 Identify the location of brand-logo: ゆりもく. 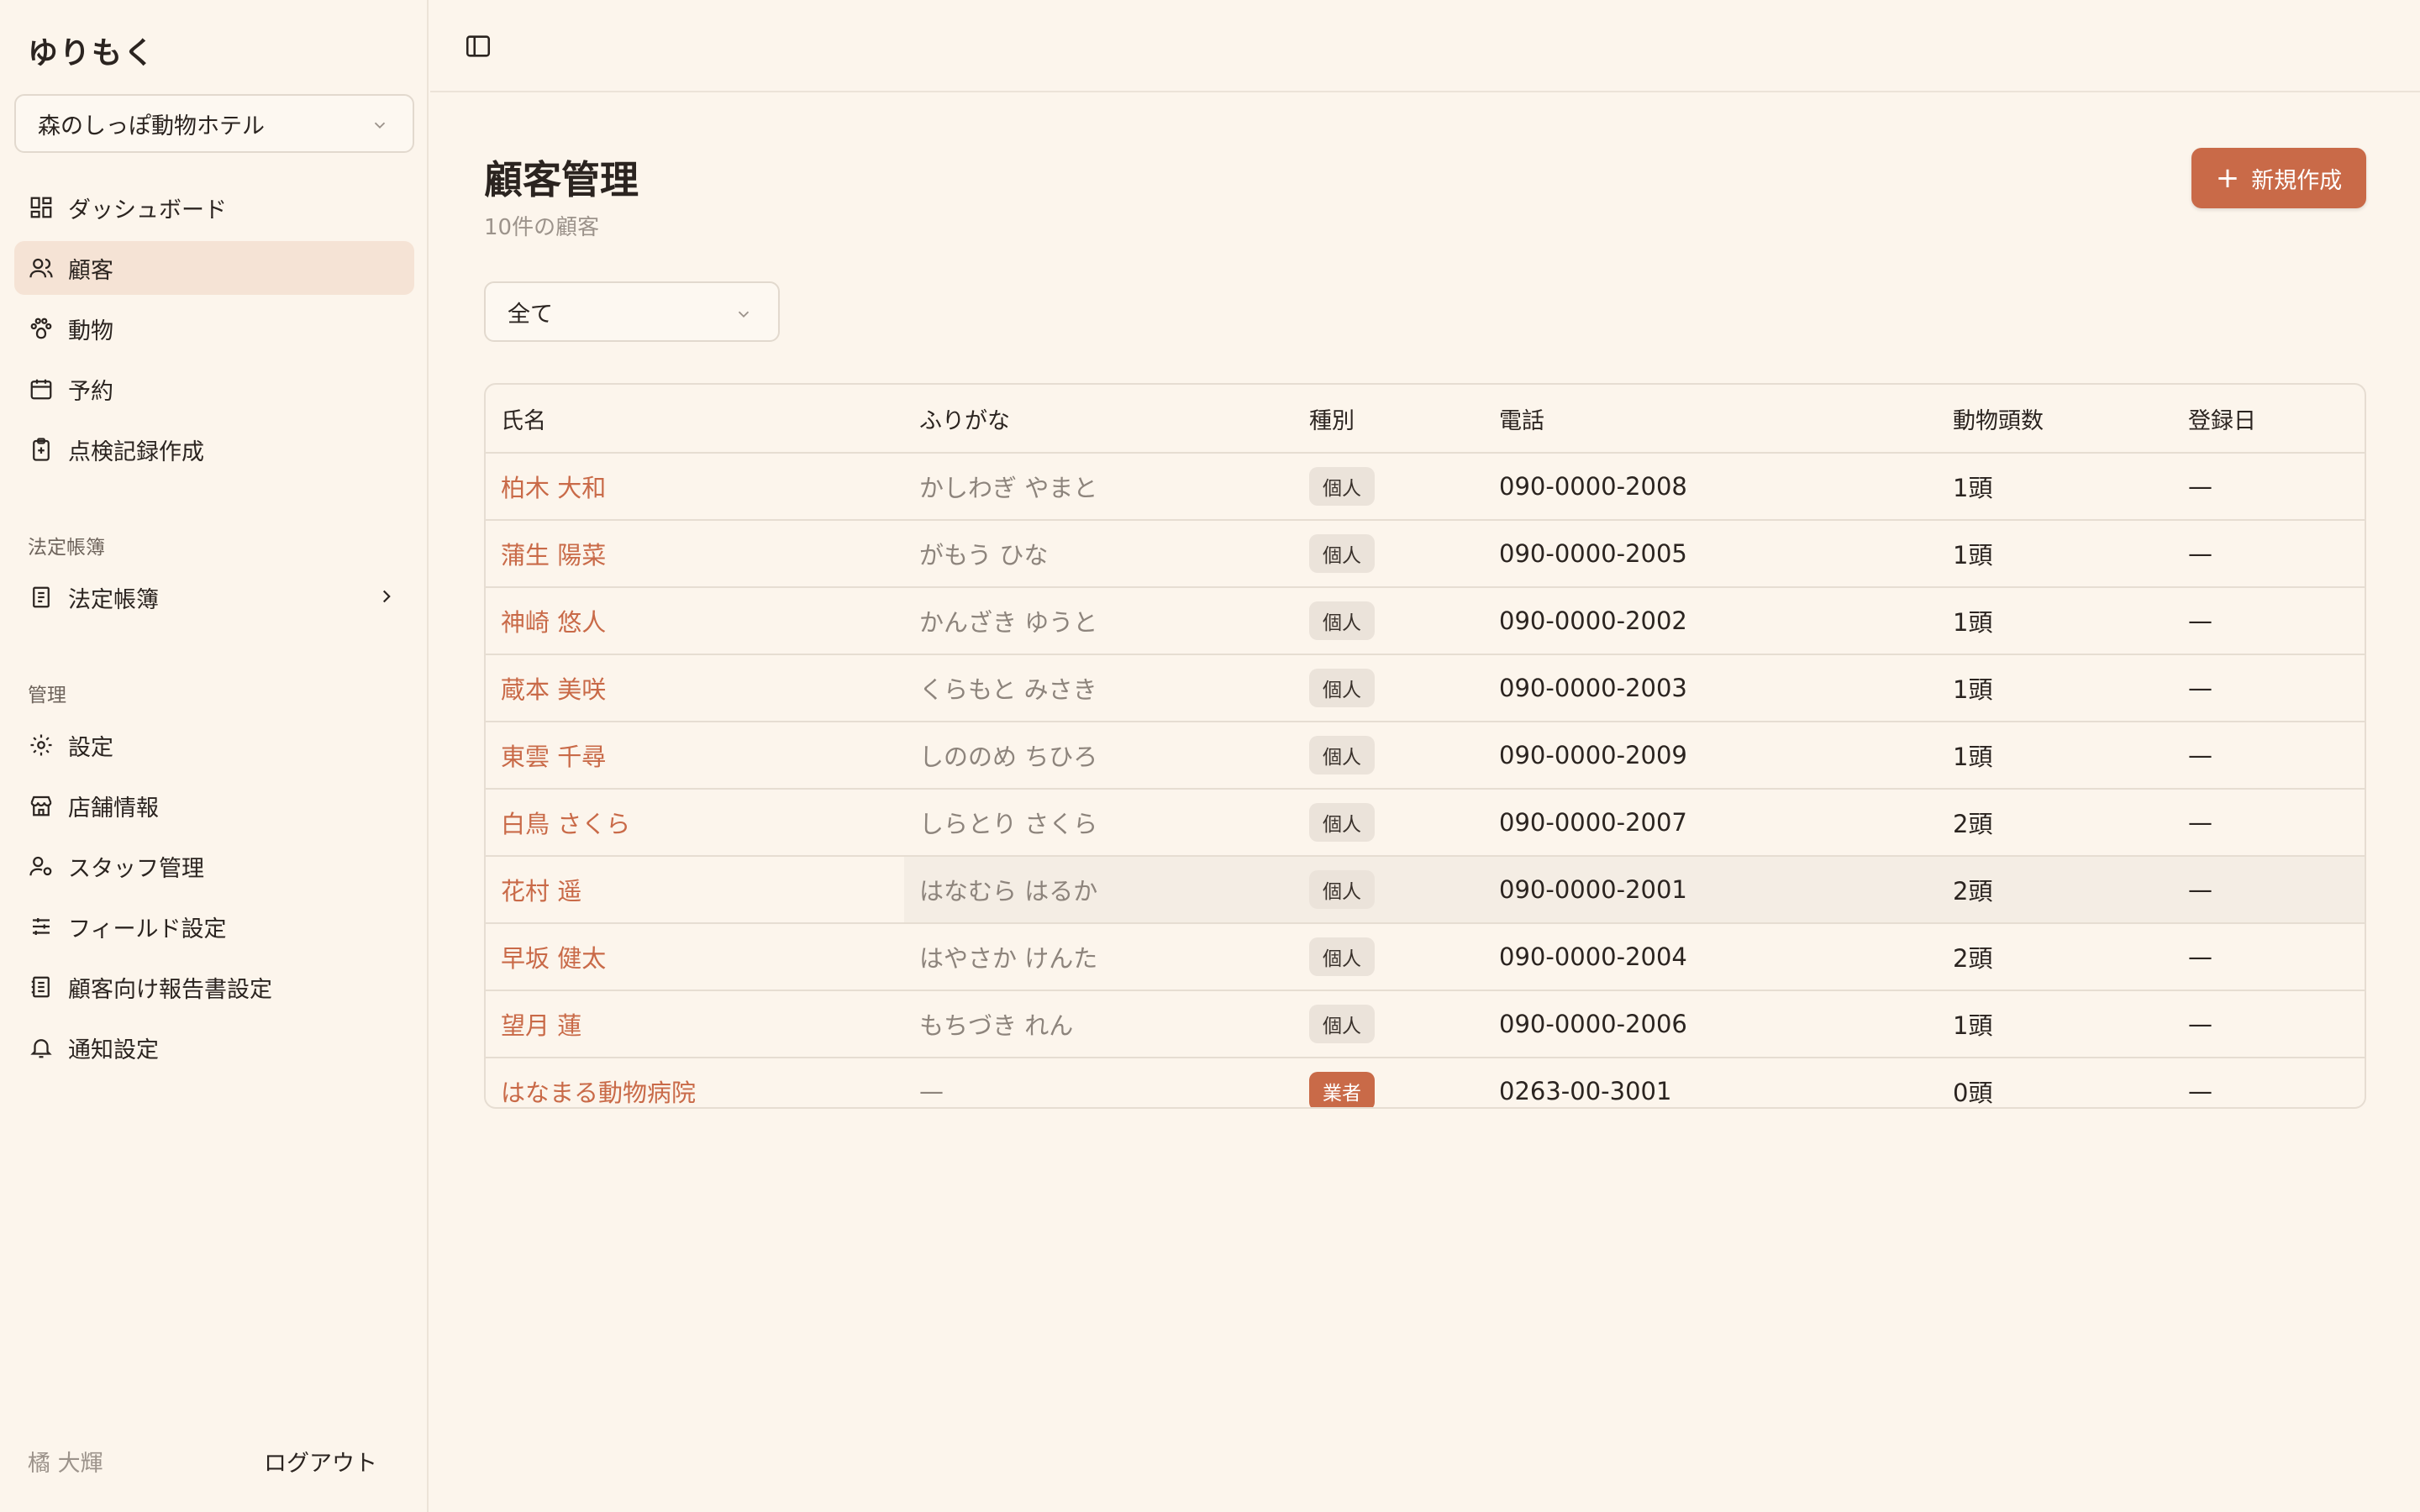
(92, 53).